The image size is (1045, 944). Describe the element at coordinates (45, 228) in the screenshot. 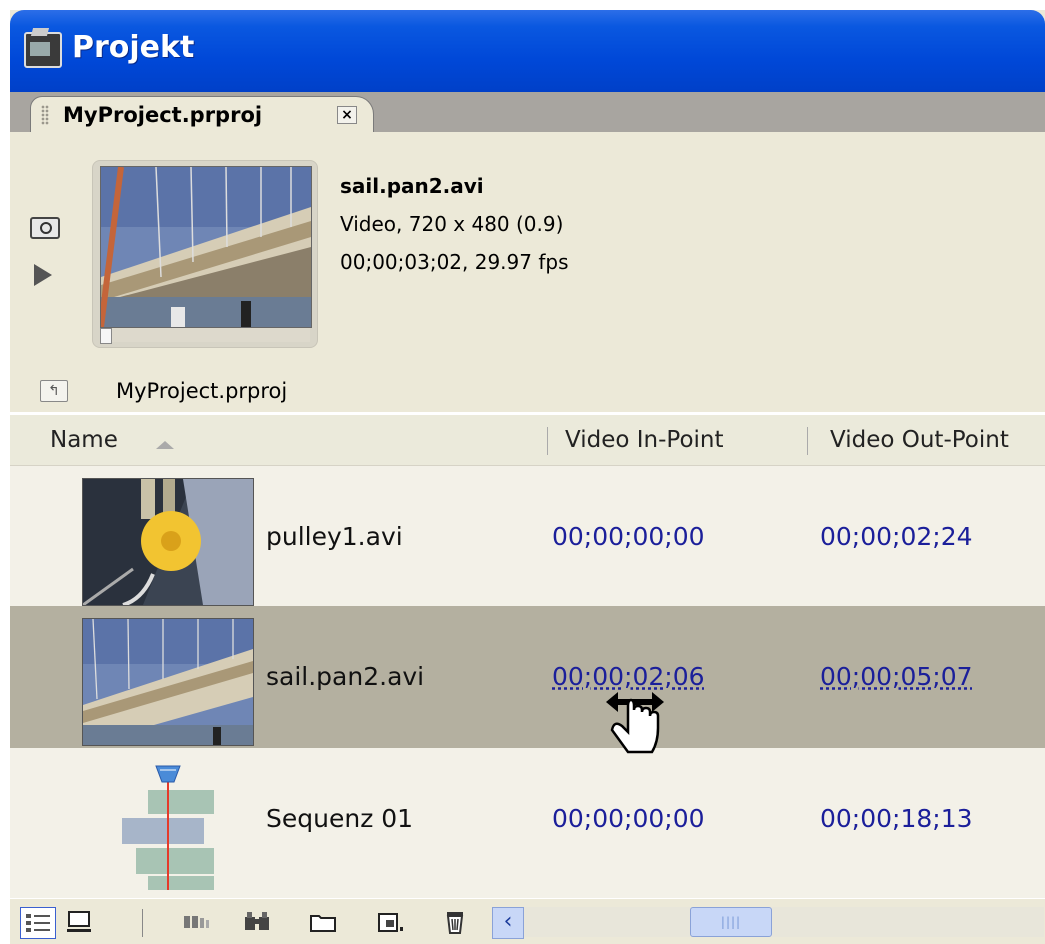

I see `camera-icon` at that location.